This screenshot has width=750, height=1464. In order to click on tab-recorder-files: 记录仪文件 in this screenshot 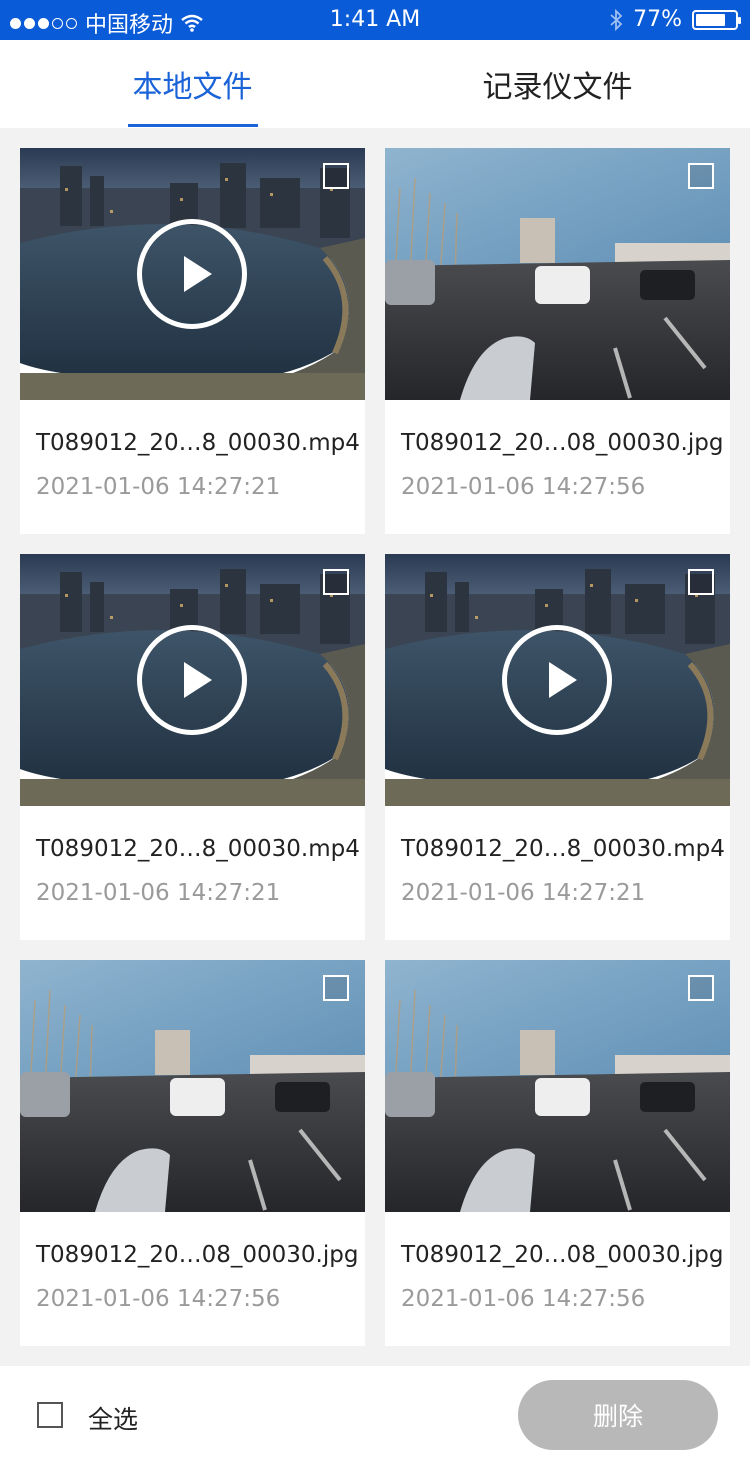, I will do `click(557, 84)`.